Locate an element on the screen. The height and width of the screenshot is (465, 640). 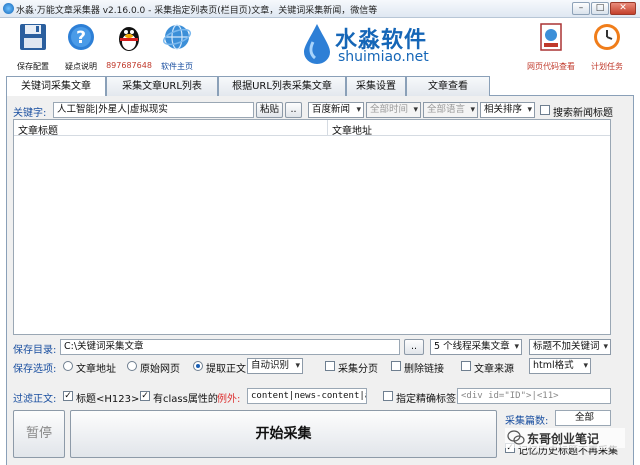
tab-collect-by-url: 根据URL列表采集文章 is located at coordinates (282, 86).